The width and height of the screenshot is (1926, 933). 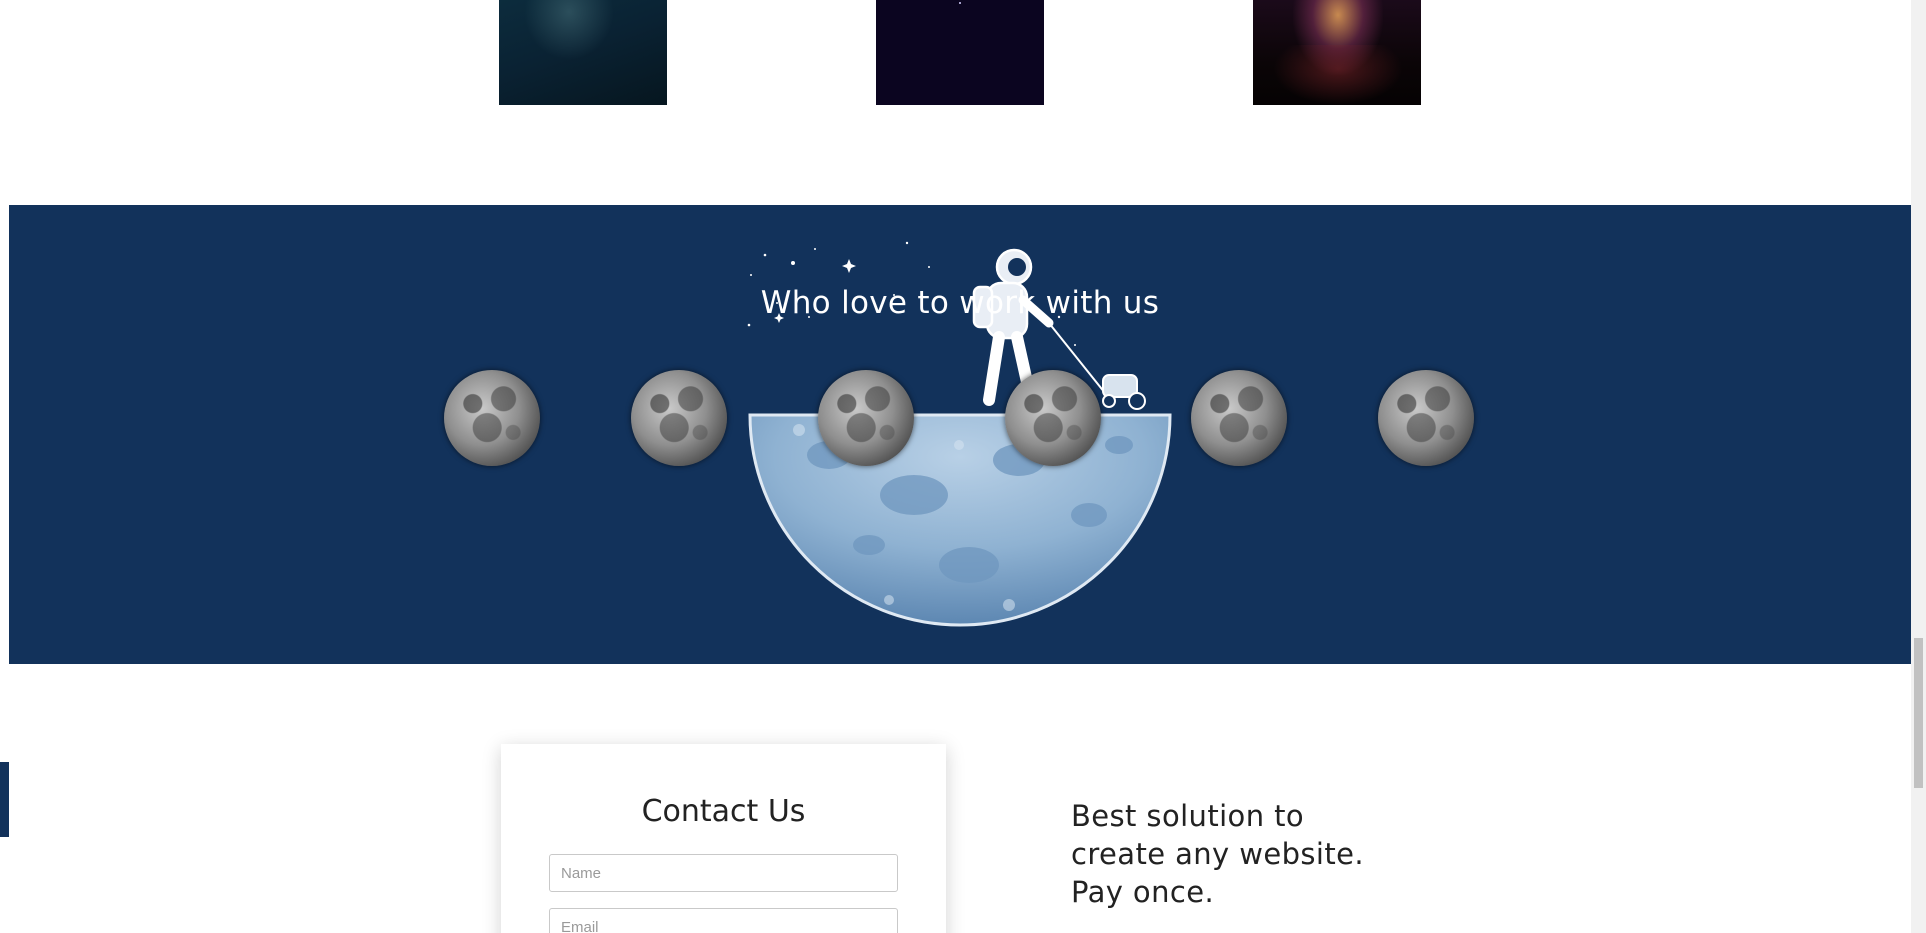 What do you see at coordinates (723, 920) in the screenshot?
I see `email-input` at bounding box center [723, 920].